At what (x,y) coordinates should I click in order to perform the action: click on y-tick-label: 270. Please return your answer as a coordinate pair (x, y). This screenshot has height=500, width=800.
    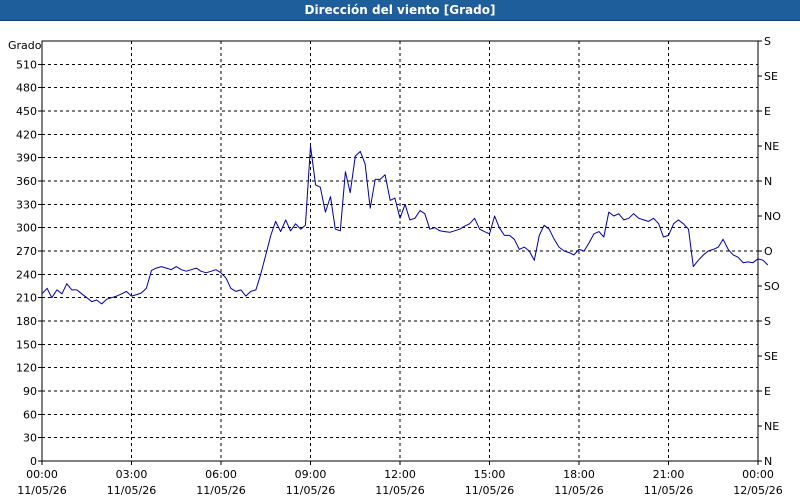
    Looking at the image, I should click on (26, 251).